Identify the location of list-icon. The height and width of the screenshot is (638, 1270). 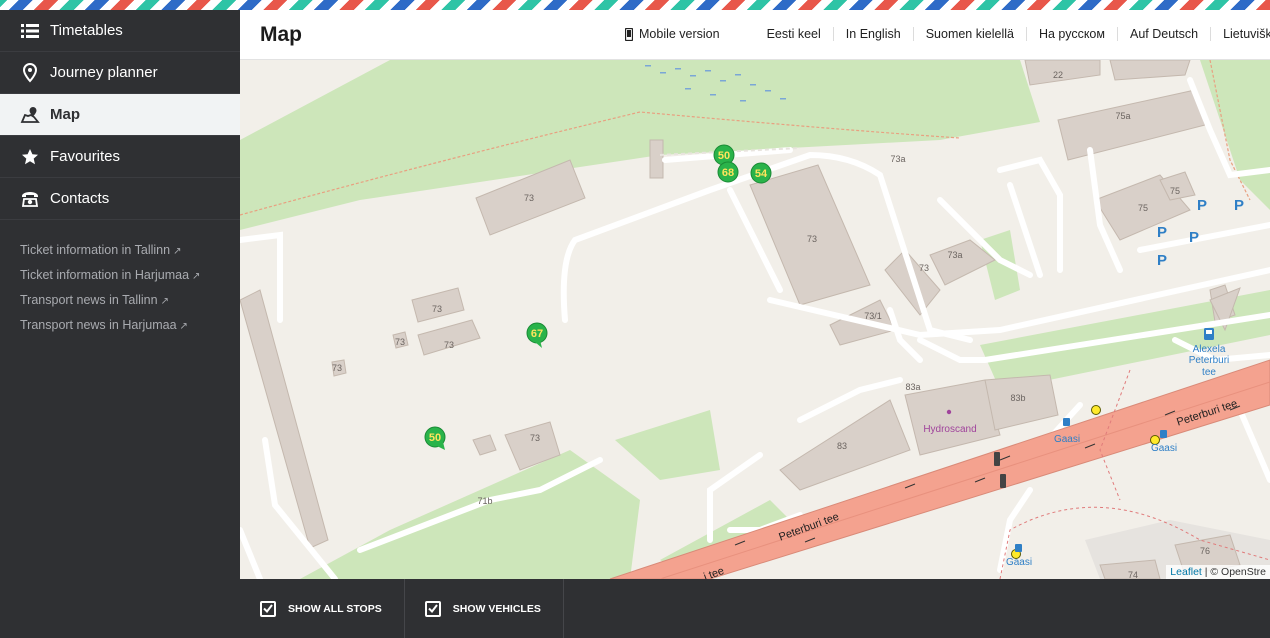
(30, 31).